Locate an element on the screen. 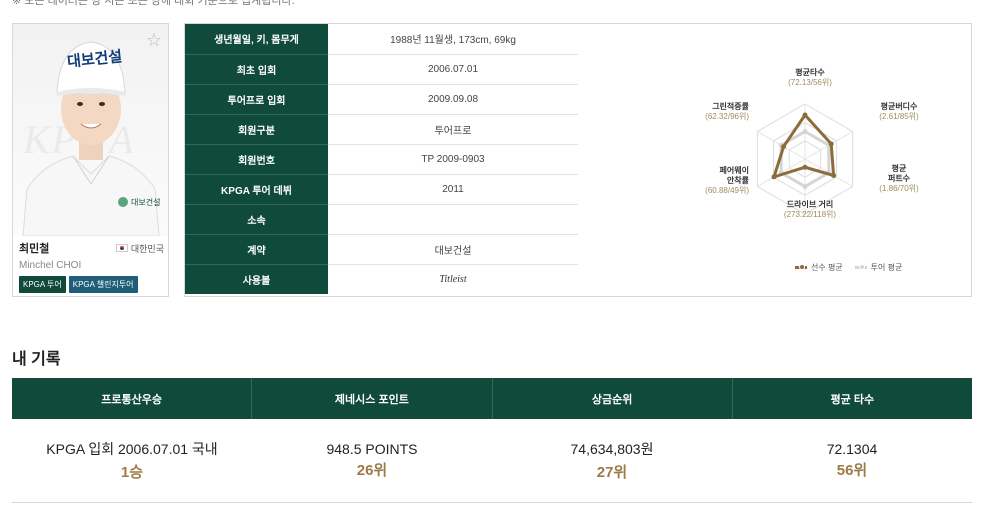 This screenshot has width=1007, height=511. info-value-birth: 1988년 11월생, 173cm, 69kg is located at coordinates (453, 39).